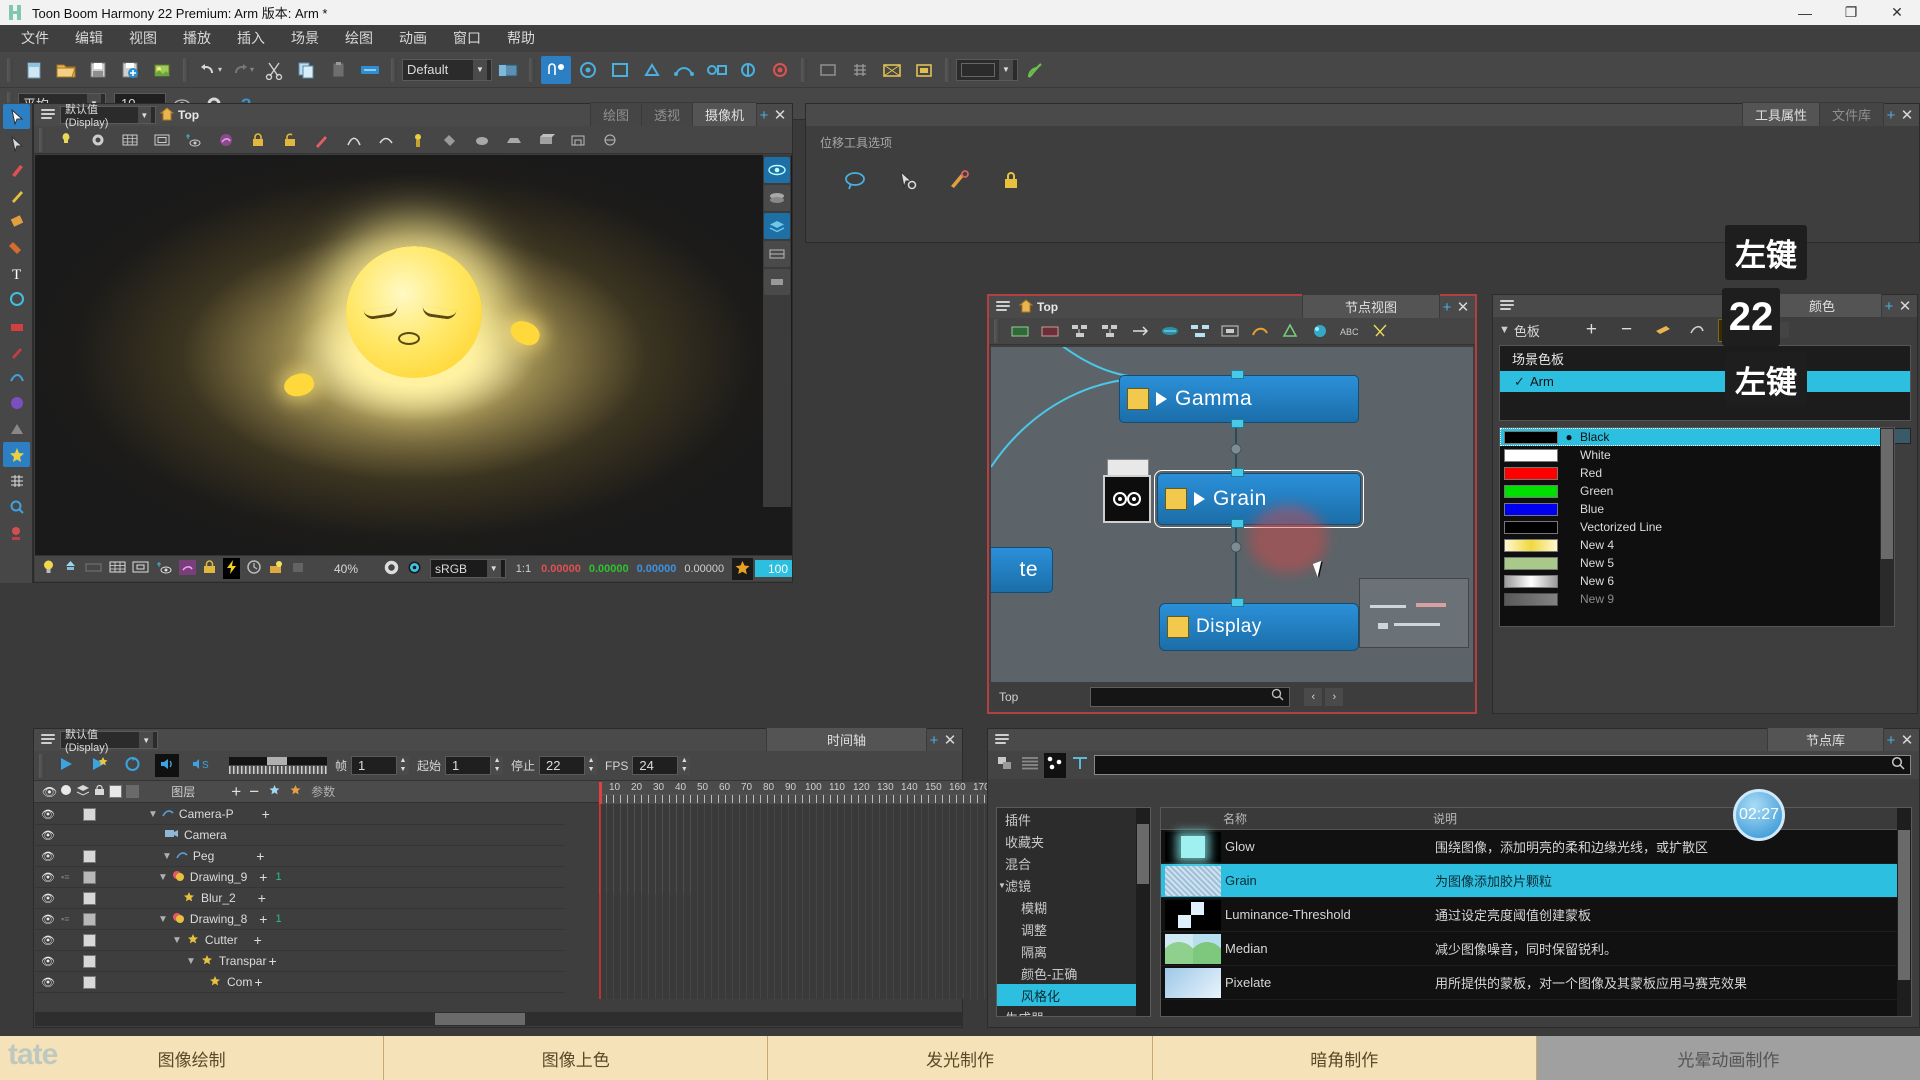 This screenshot has height=1080, width=1920. I want to click on menu-item-window: 窗口, so click(467, 38).